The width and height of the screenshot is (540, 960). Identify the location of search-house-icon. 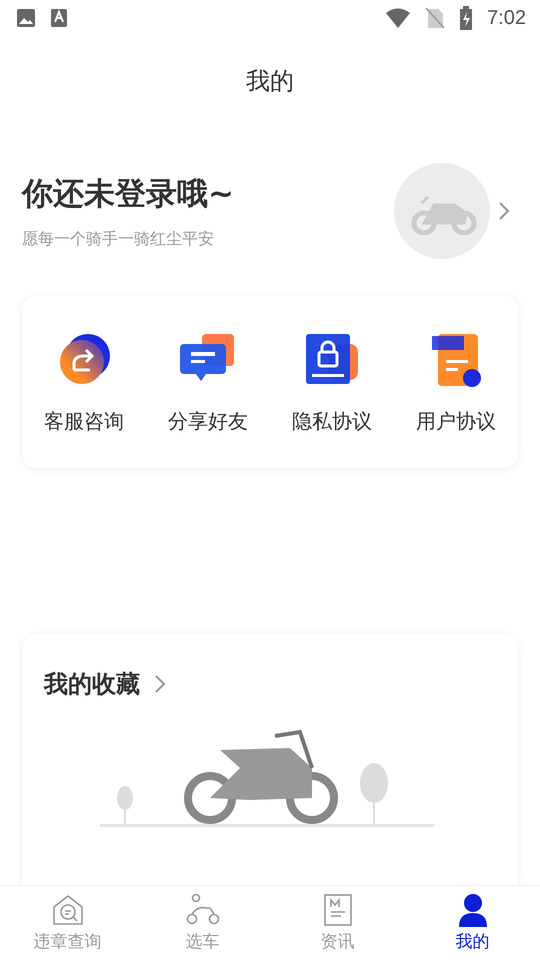
(67, 910).